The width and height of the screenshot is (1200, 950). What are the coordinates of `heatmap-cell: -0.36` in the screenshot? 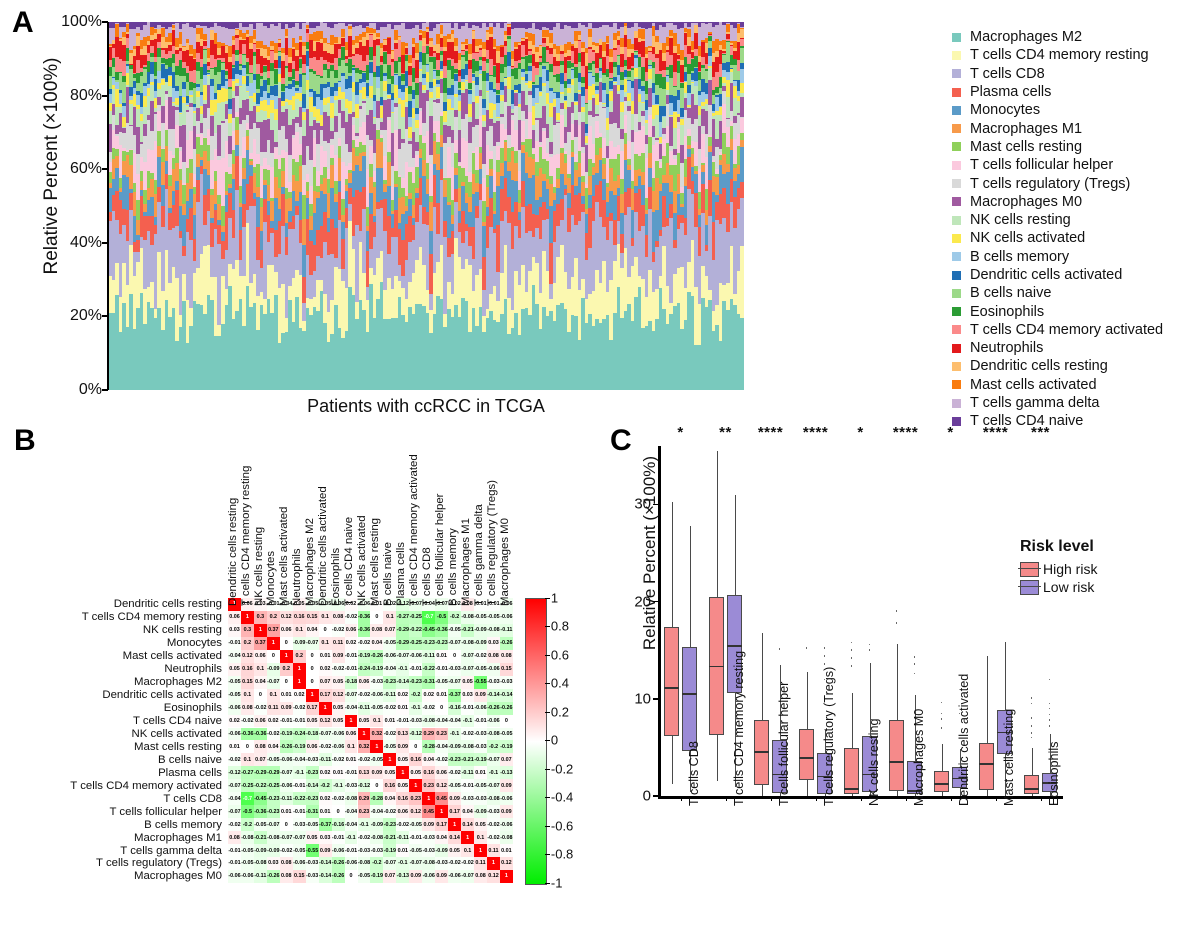 It's located at (260, 812).